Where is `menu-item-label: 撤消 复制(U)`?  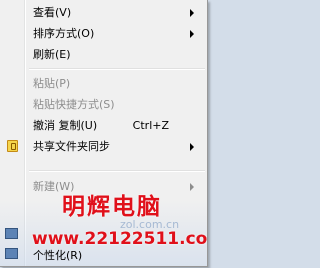 menu-item-label: 撤消 复制(U) is located at coordinates (65, 125).